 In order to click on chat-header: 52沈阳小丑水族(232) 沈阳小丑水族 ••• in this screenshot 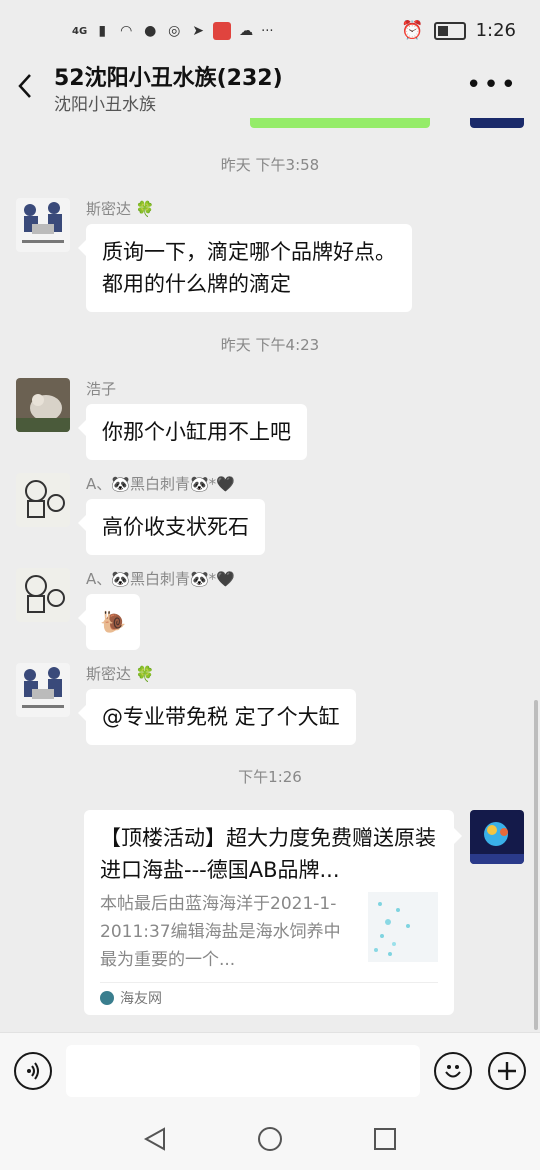, I will do `click(270, 87)`.